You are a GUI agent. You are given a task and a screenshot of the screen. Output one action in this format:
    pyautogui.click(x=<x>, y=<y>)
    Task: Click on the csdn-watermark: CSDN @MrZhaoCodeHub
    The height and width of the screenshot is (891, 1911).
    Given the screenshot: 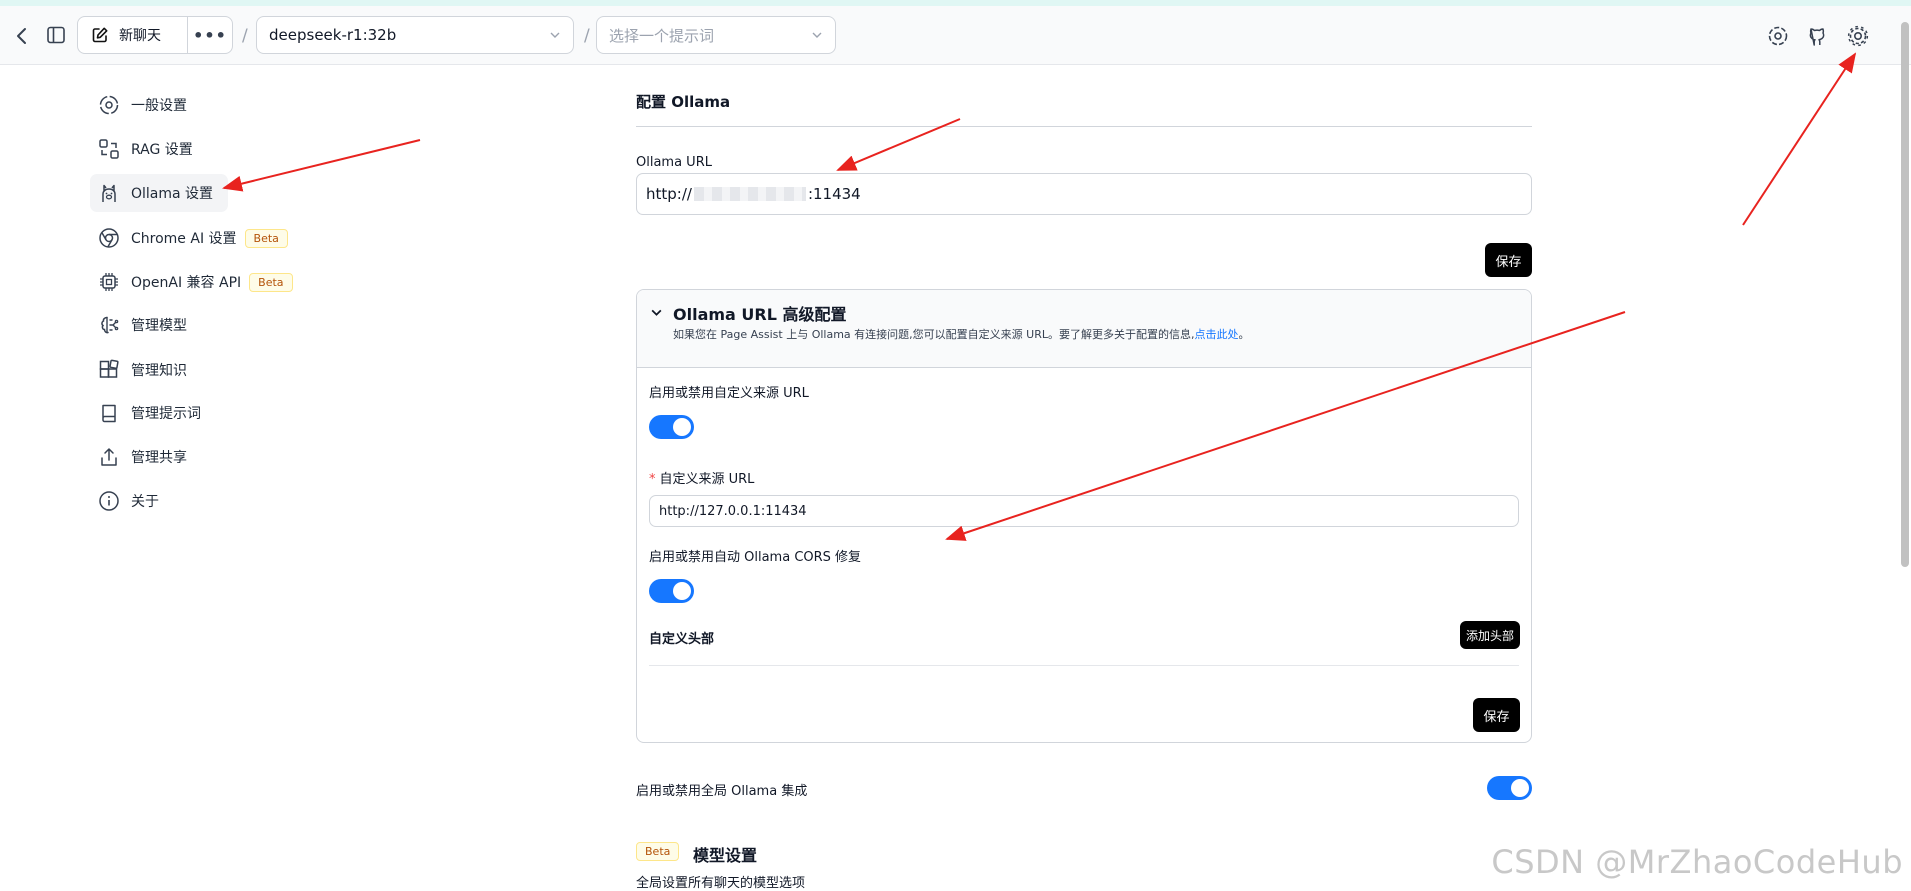 What is the action you would take?
    pyautogui.click(x=1697, y=862)
    